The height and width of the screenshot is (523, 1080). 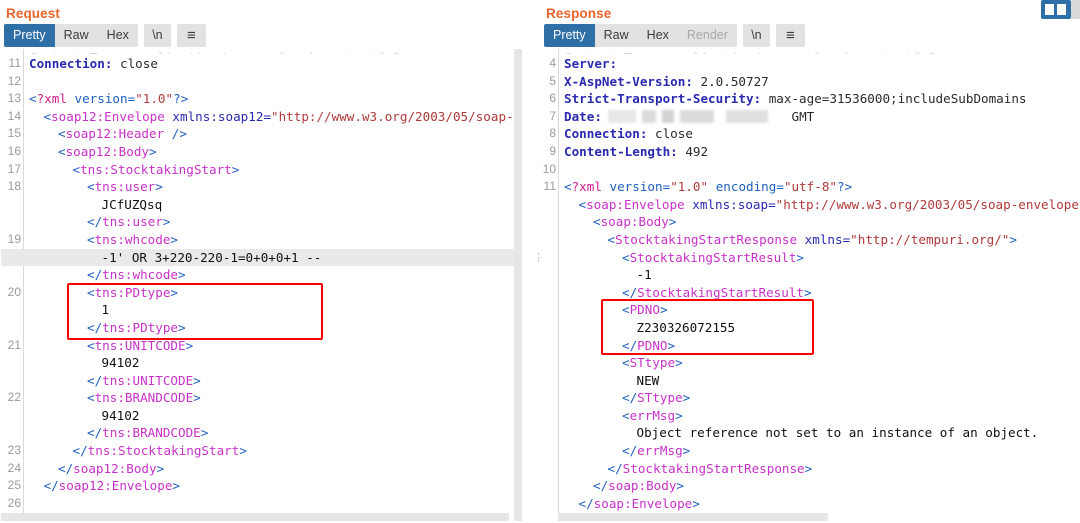 What do you see at coordinates (129, 222) in the screenshot?
I see `code-line-text: </tns:user>` at bounding box center [129, 222].